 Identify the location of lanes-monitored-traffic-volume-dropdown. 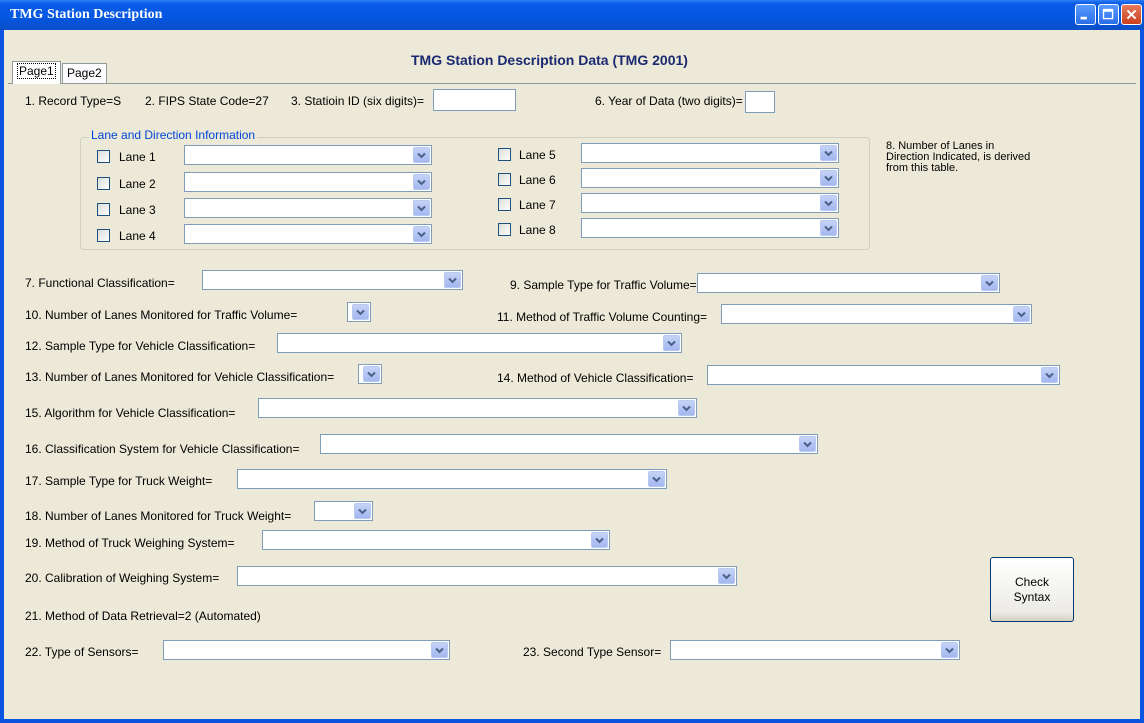
(359, 312).